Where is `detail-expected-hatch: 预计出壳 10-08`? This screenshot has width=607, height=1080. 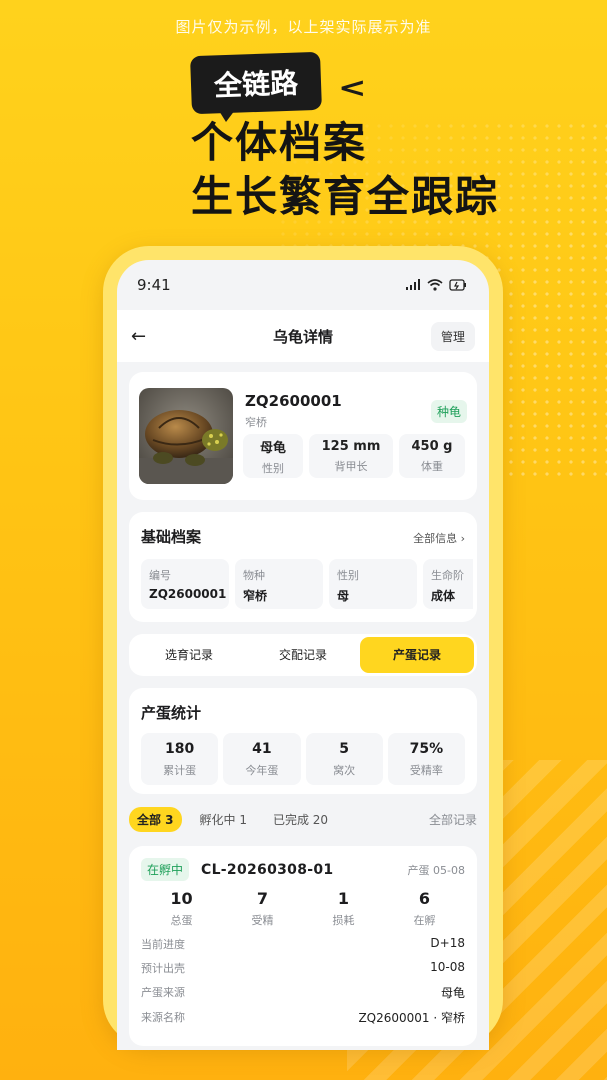
detail-expected-hatch: 预计出壳 10-08 is located at coordinates (303, 968).